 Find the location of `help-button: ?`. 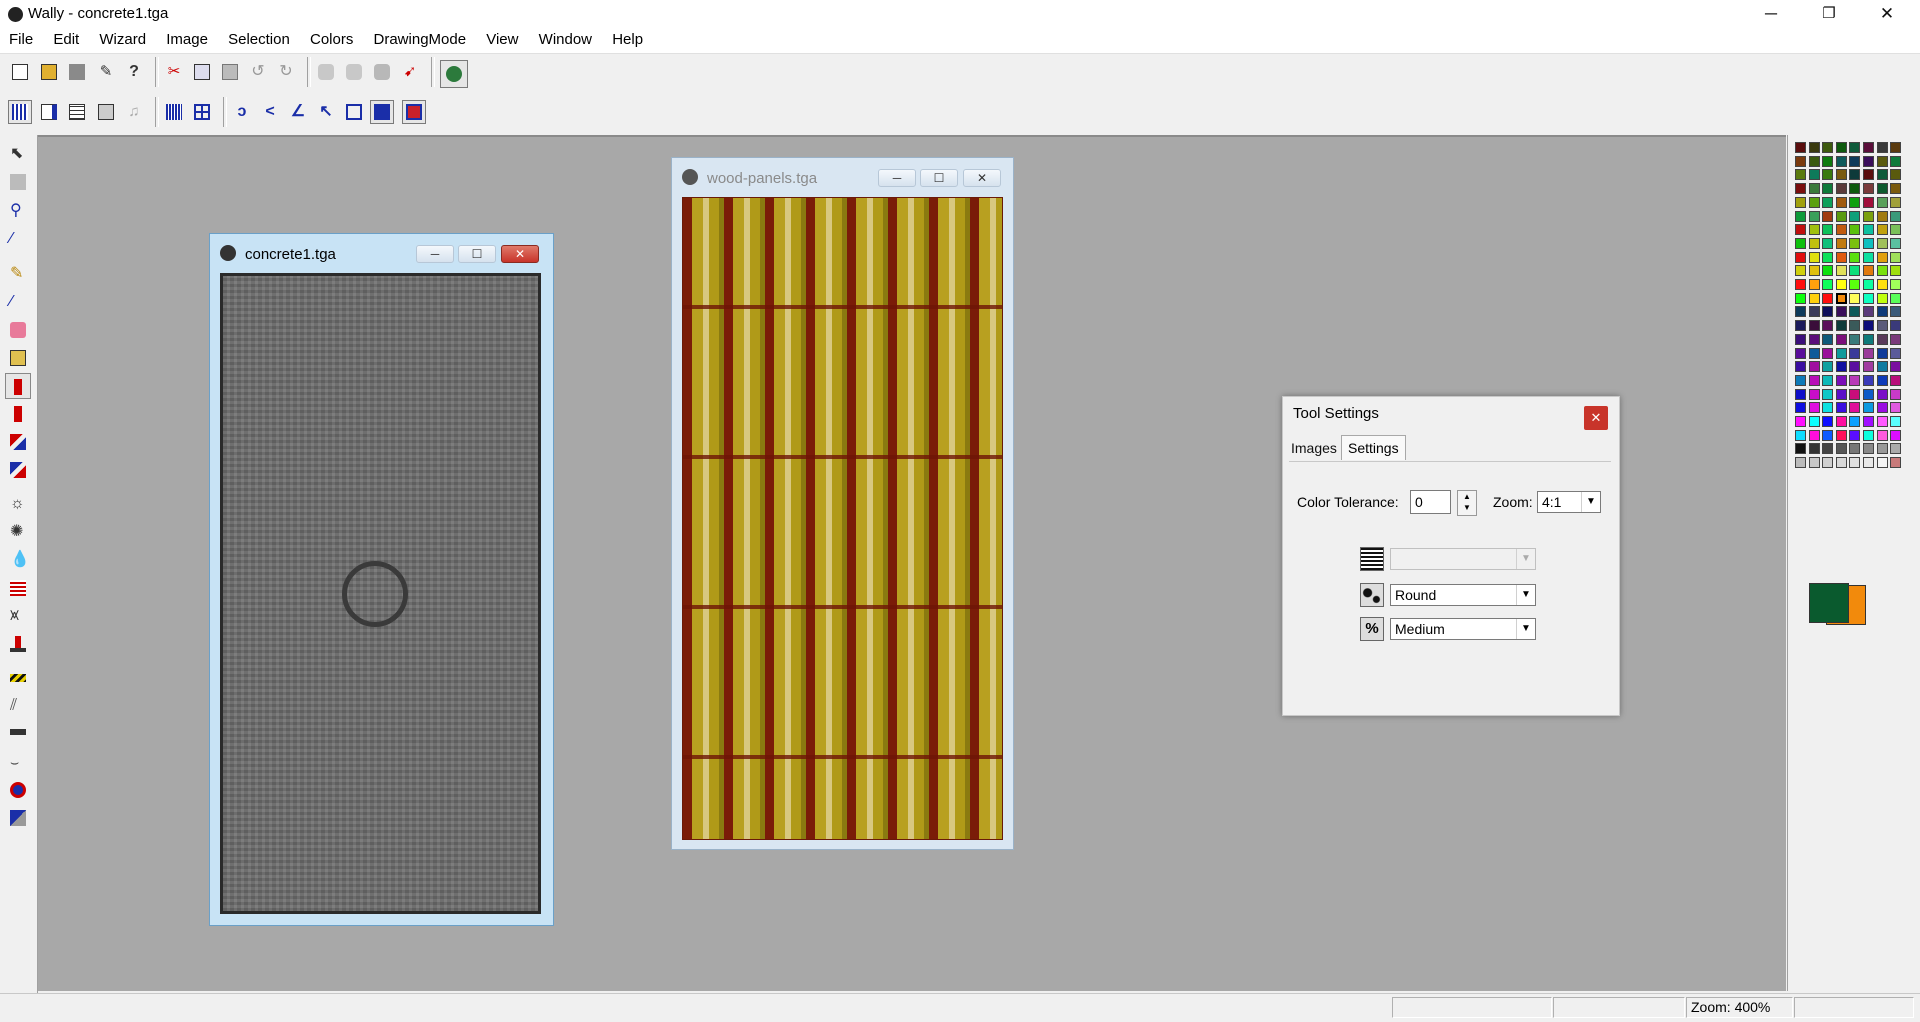

help-button: ? is located at coordinates (134, 72).